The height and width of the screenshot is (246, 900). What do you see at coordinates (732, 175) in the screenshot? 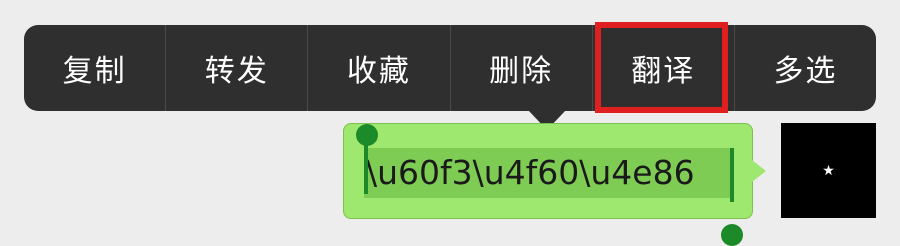
I see `selection-end-cursor` at bounding box center [732, 175].